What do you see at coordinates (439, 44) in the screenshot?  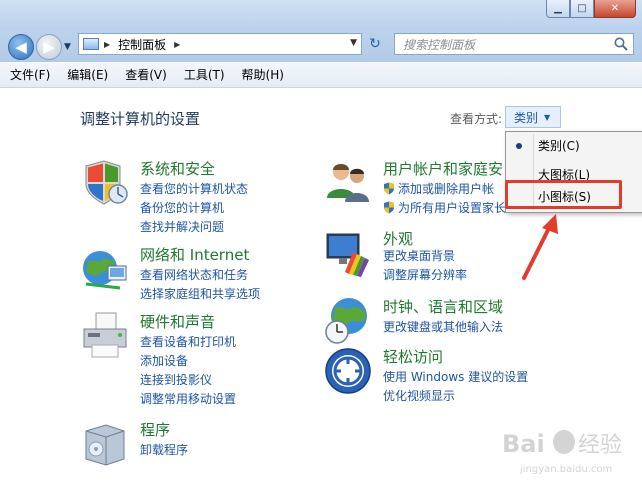 I see `search-placeholder: 搜索控制面板` at bounding box center [439, 44].